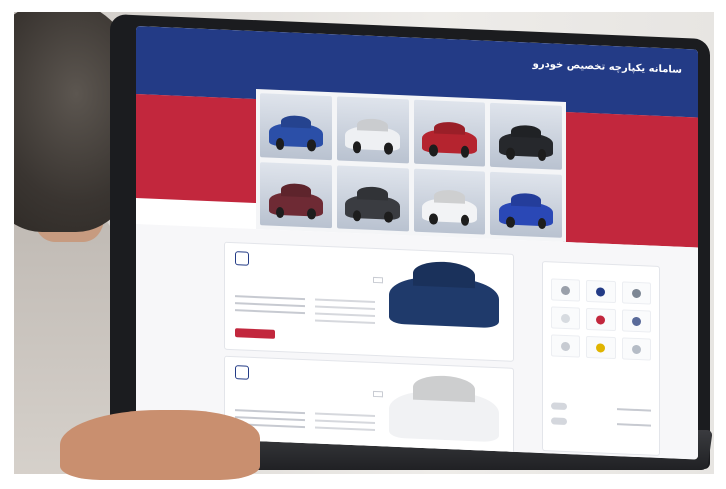 Image resolution: width=726 pixels, height=489 pixels. Describe the element at coordinates (270, 307) in the screenshot. I see `listing-specs` at that location.